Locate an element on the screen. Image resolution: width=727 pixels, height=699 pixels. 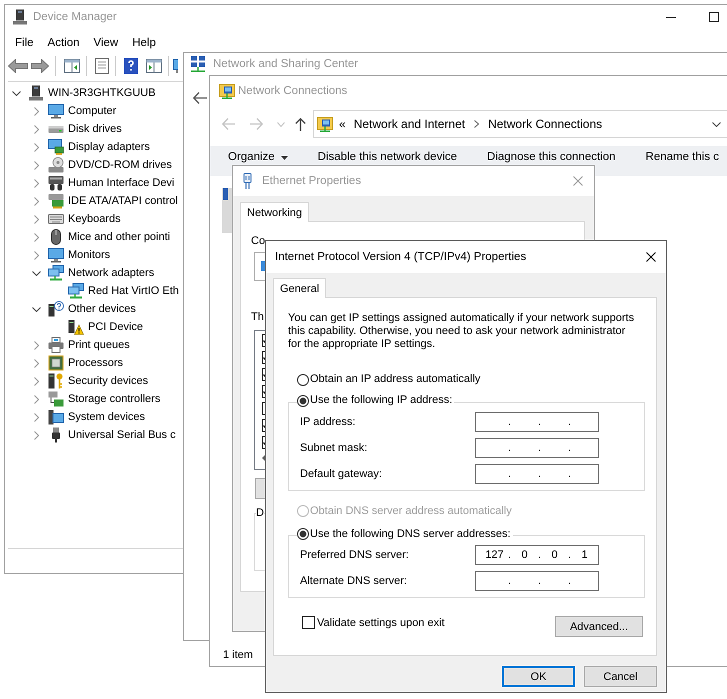
tree-item: Storage controllers is located at coordinates (114, 399).